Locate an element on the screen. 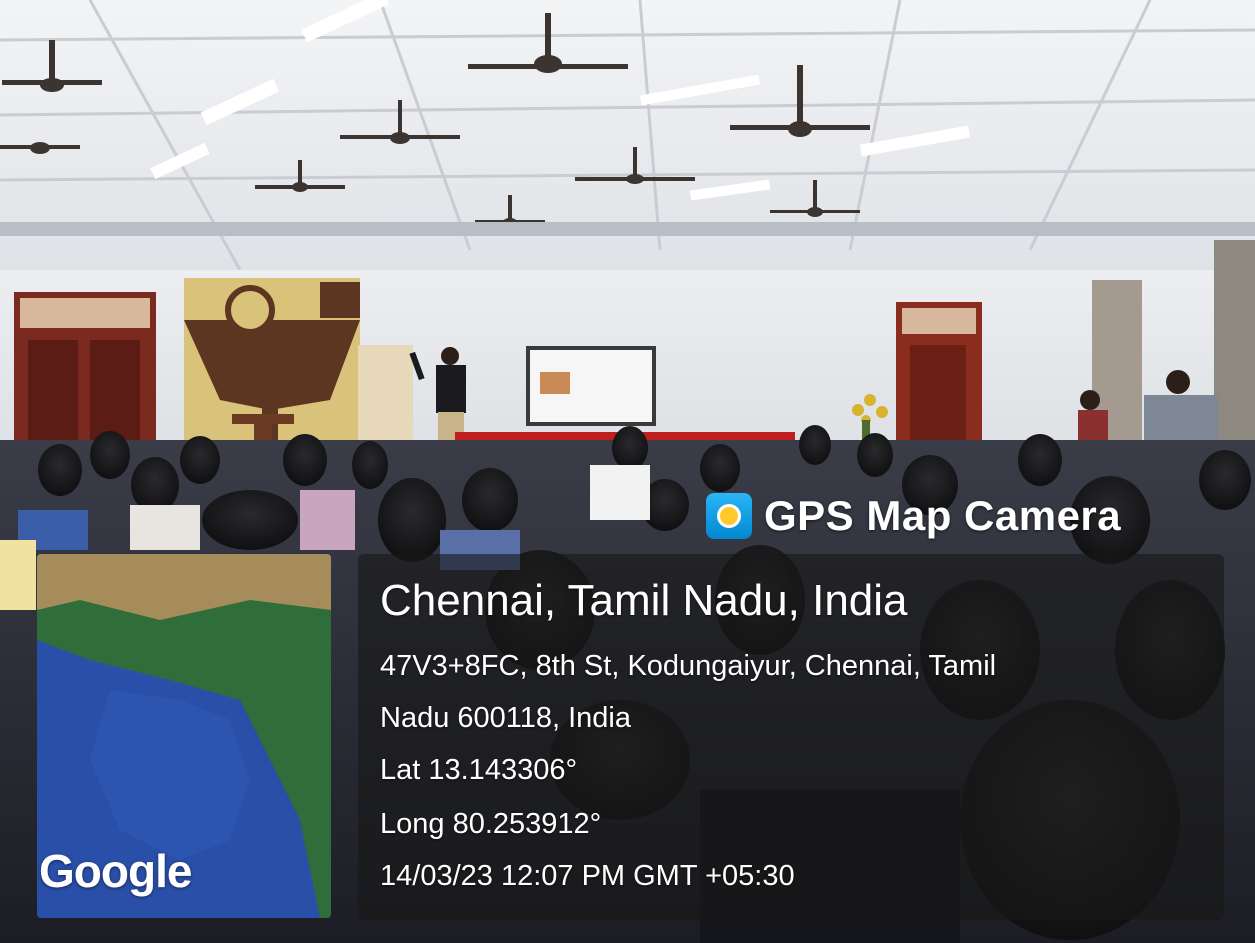 Image resolution: width=1255 pixels, height=943 pixels. projection-screen is located at coordinates (591, 386).